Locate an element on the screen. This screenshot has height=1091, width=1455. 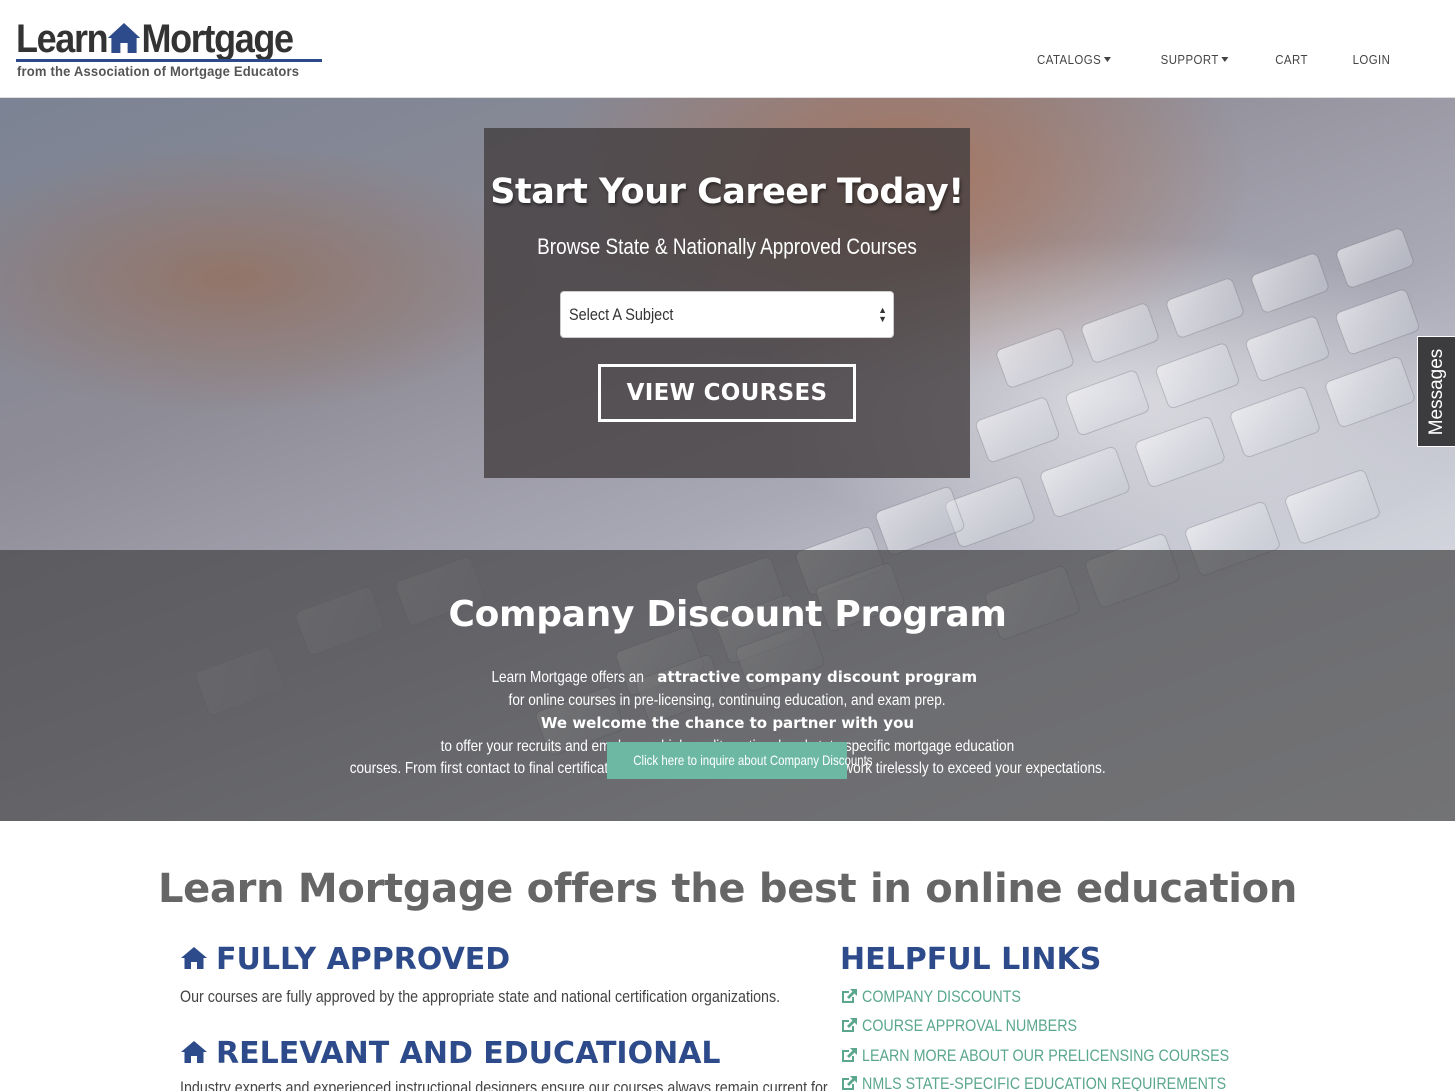
view-courses-button: VIEW COURSES is located at coordinates (727, 393).